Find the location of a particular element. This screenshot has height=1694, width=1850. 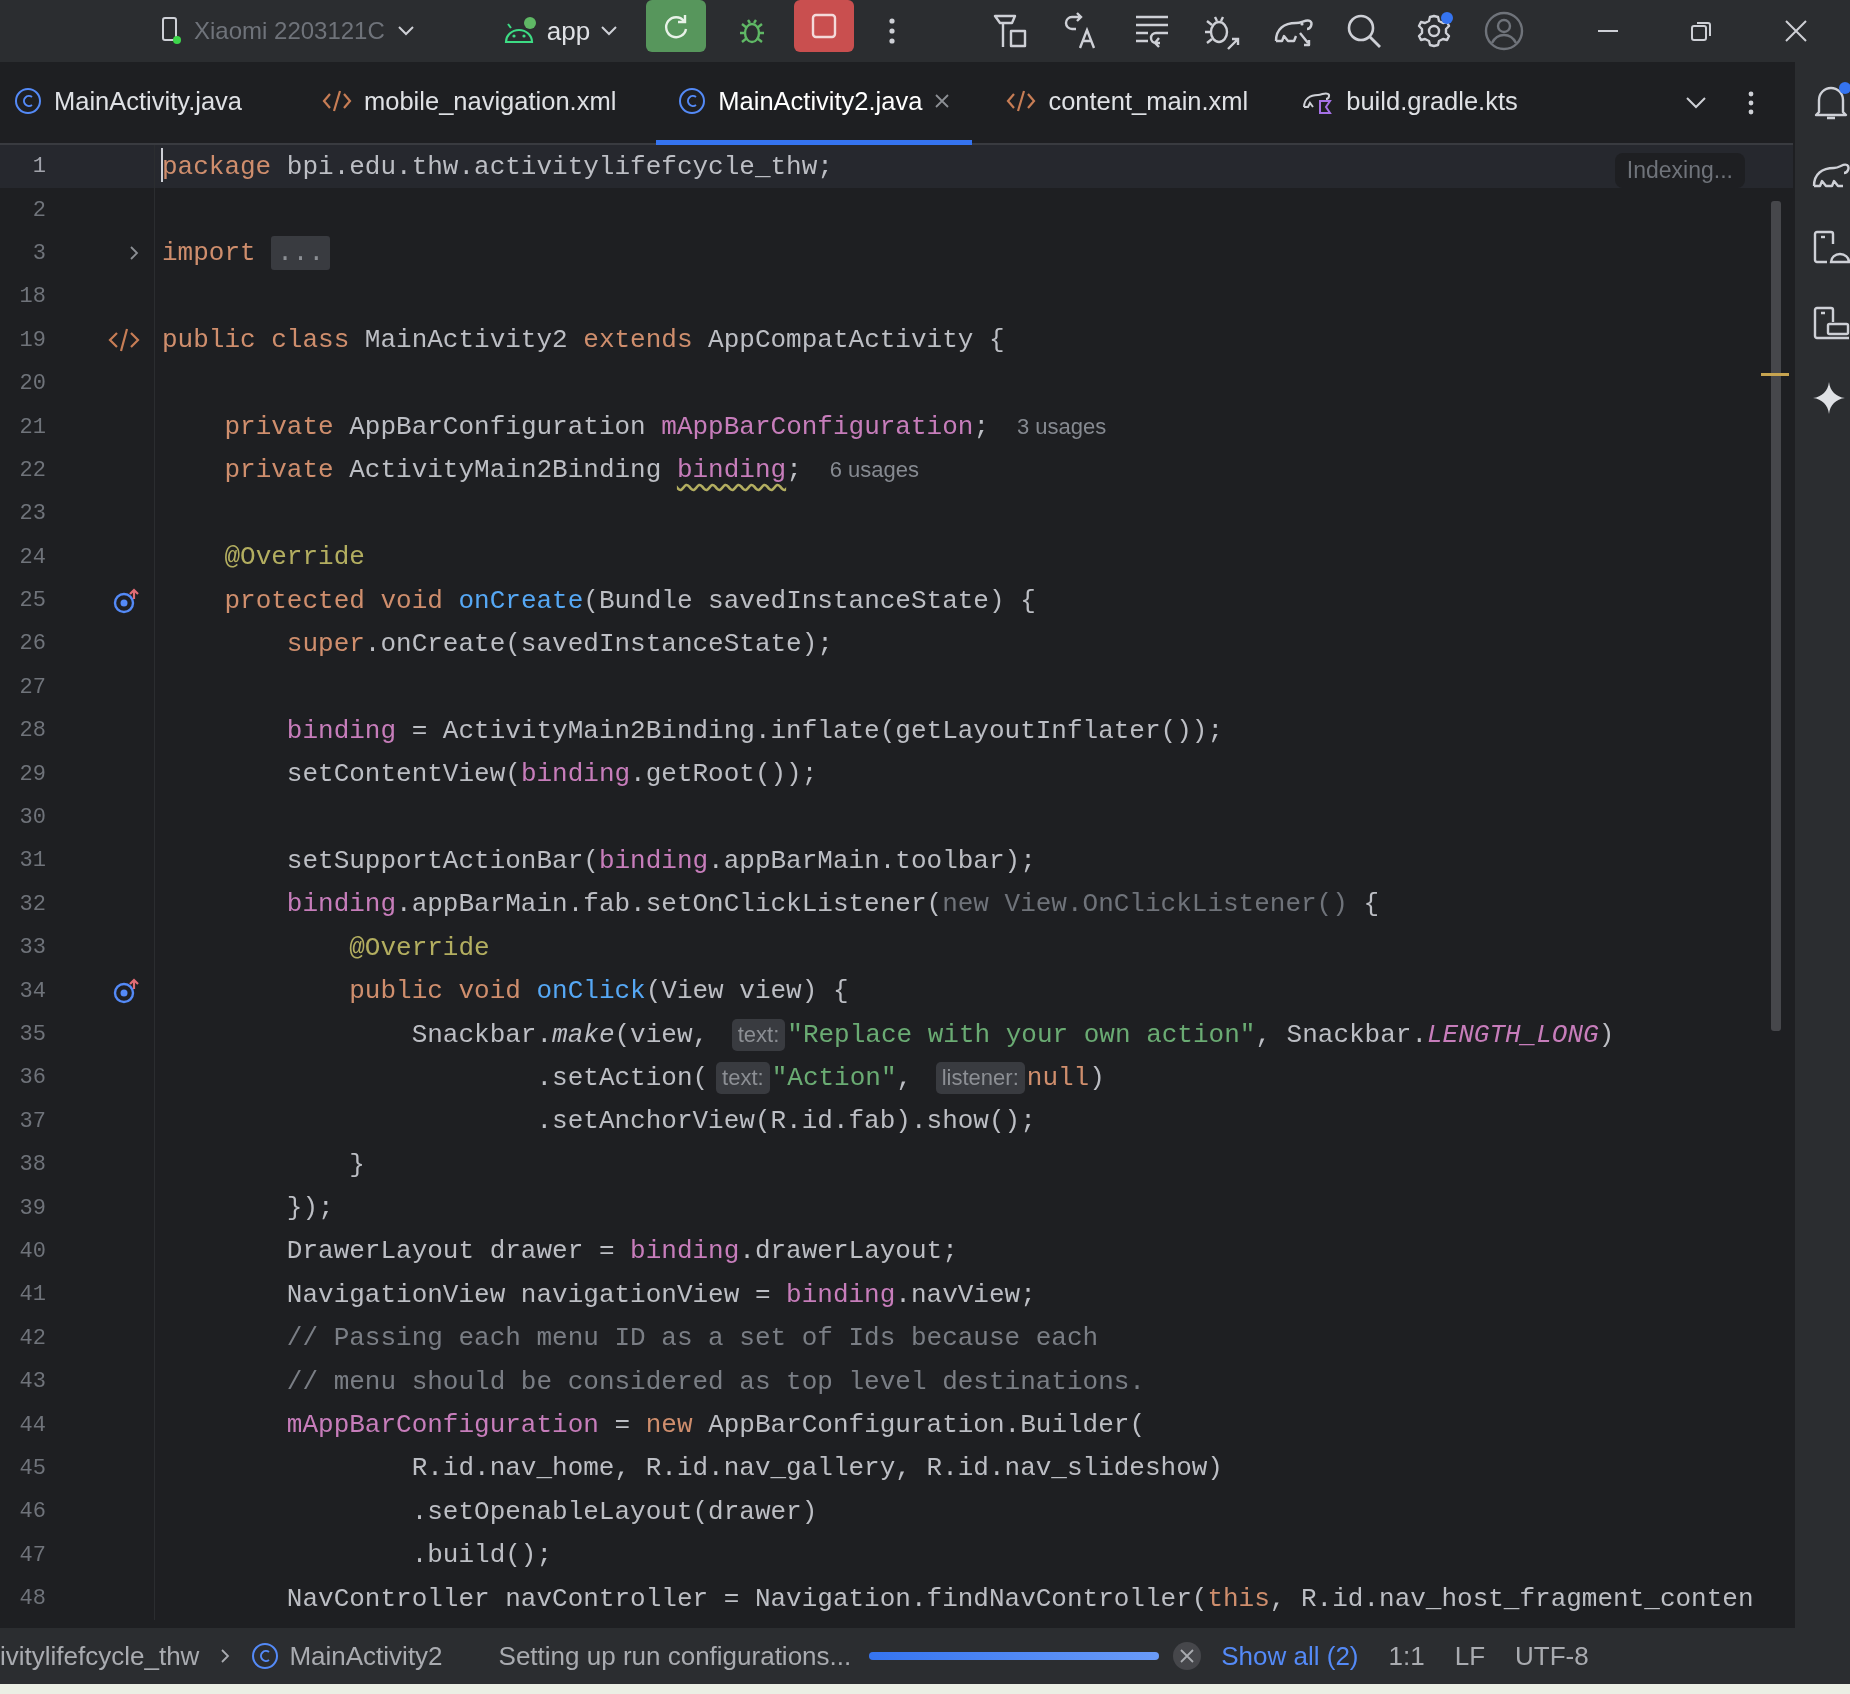

code-line: setSupportActionBar(binding.appBarMain.toolbar); is located at coordinates (661, 860).